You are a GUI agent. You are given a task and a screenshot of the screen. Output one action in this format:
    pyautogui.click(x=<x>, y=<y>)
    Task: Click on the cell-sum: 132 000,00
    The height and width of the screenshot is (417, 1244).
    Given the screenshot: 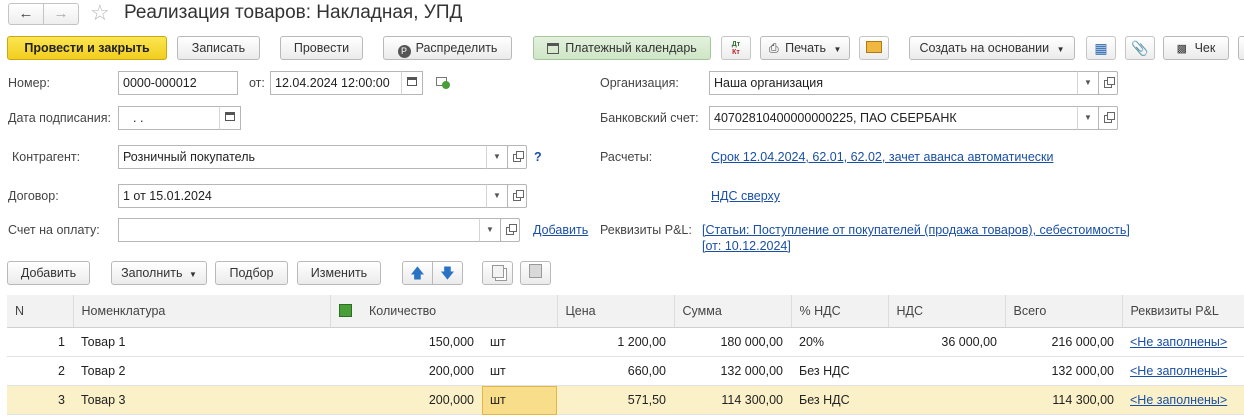 What is the action you would take?
    pyautogui.click(x=732, y=371)
    